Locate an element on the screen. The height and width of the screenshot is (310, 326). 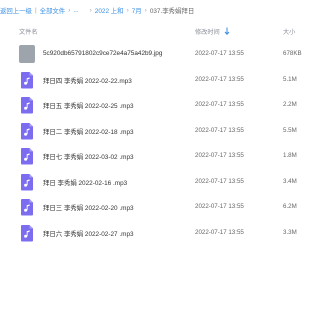
breadcrumb-year-folder: 2022 上和 is located at coordinates (109, 10).